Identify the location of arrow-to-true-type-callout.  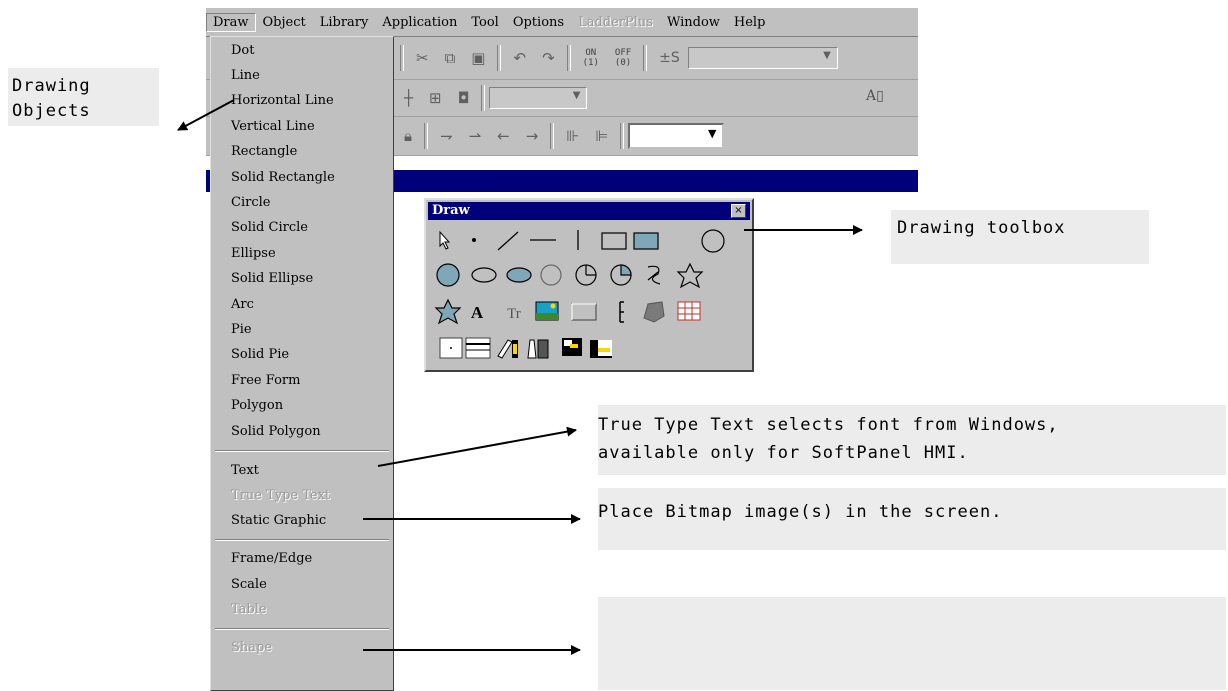
(477, 446).